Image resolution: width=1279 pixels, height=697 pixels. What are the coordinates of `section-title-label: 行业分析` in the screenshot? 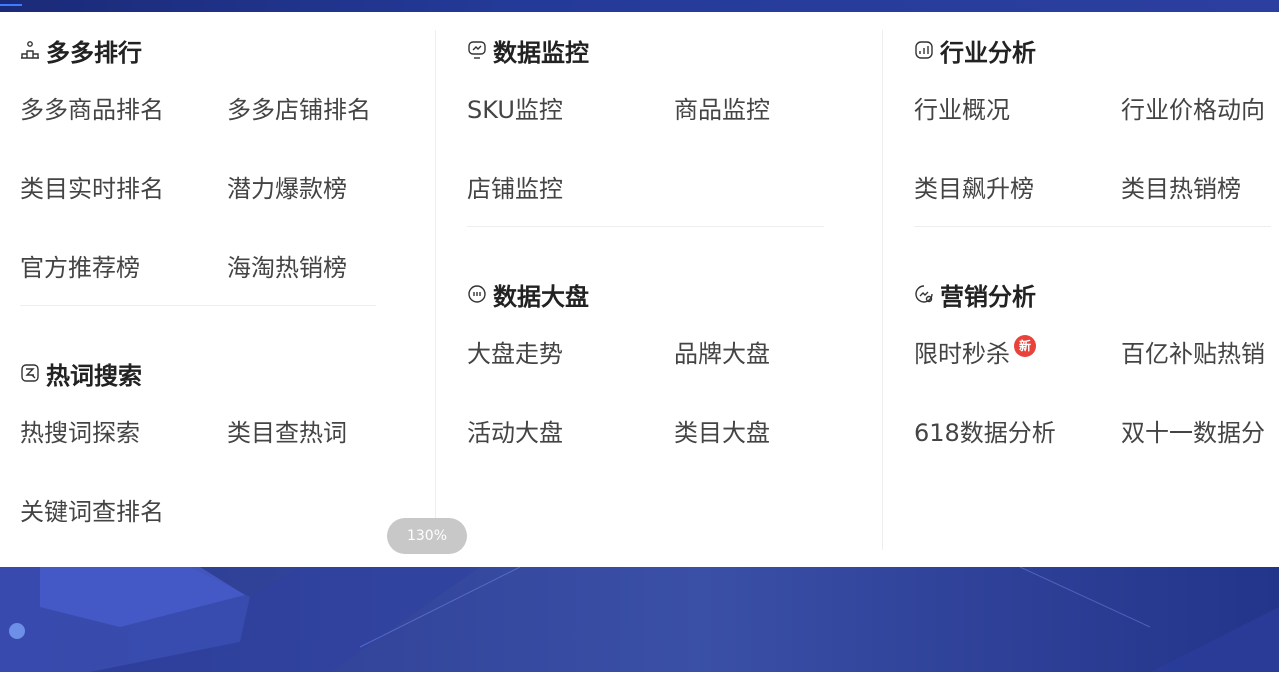 It's located at (988, 52).